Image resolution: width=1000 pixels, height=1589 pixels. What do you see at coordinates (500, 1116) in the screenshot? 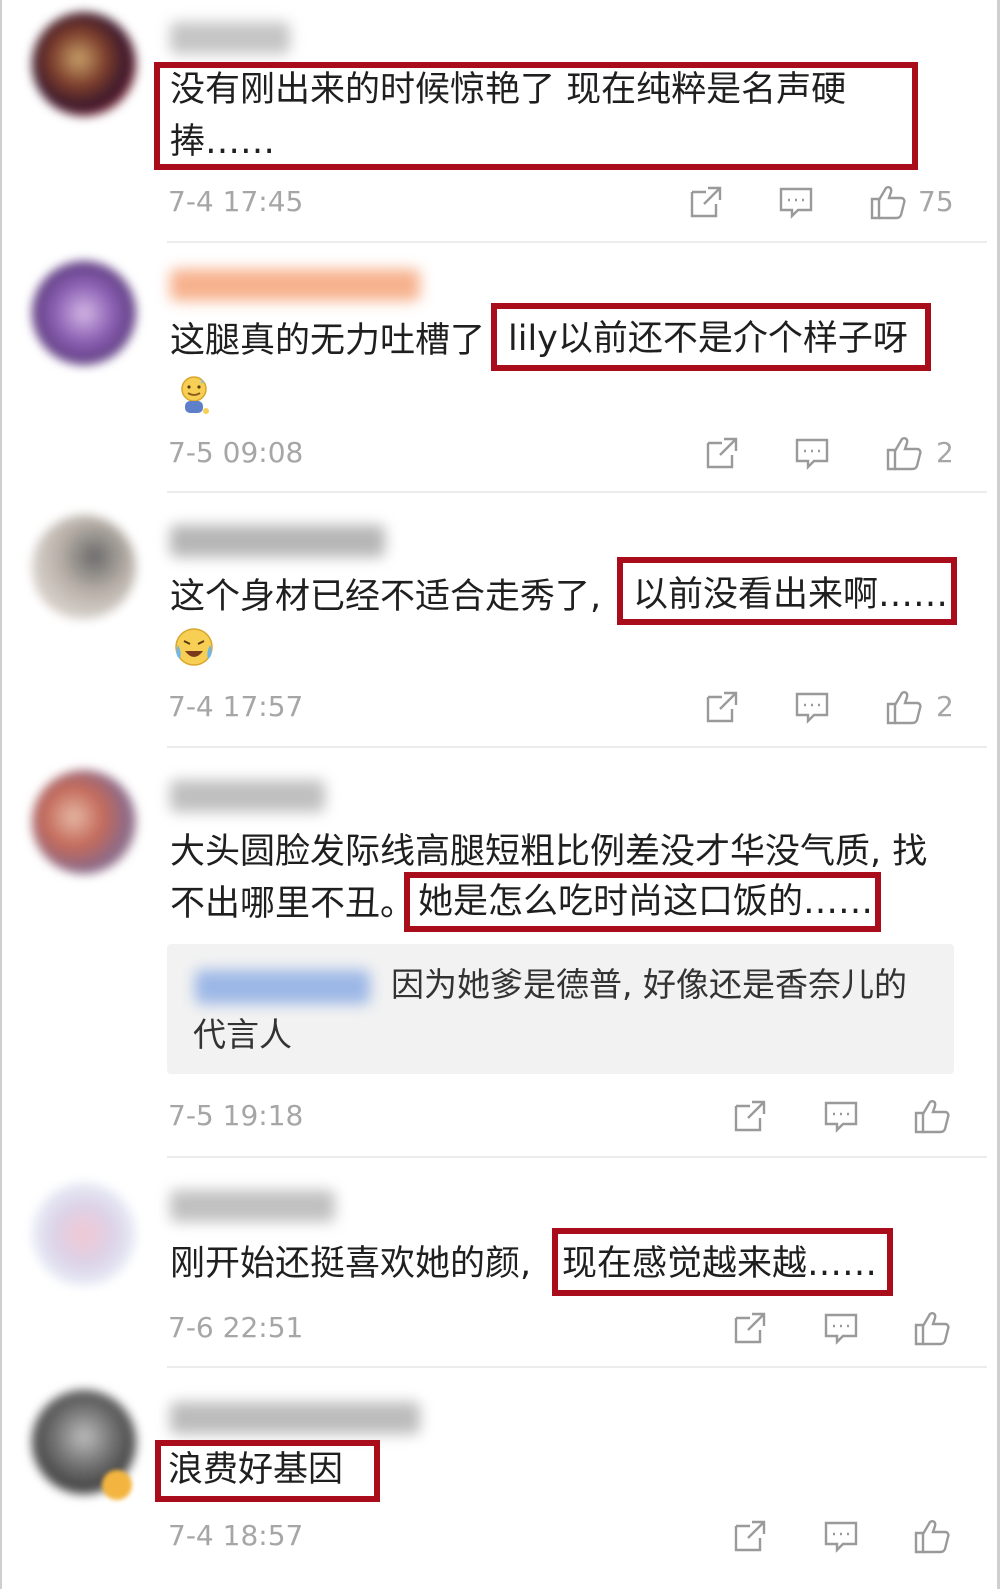
I see `comment-meta: 7-5 19:18` at bounding box center [500, 1116].